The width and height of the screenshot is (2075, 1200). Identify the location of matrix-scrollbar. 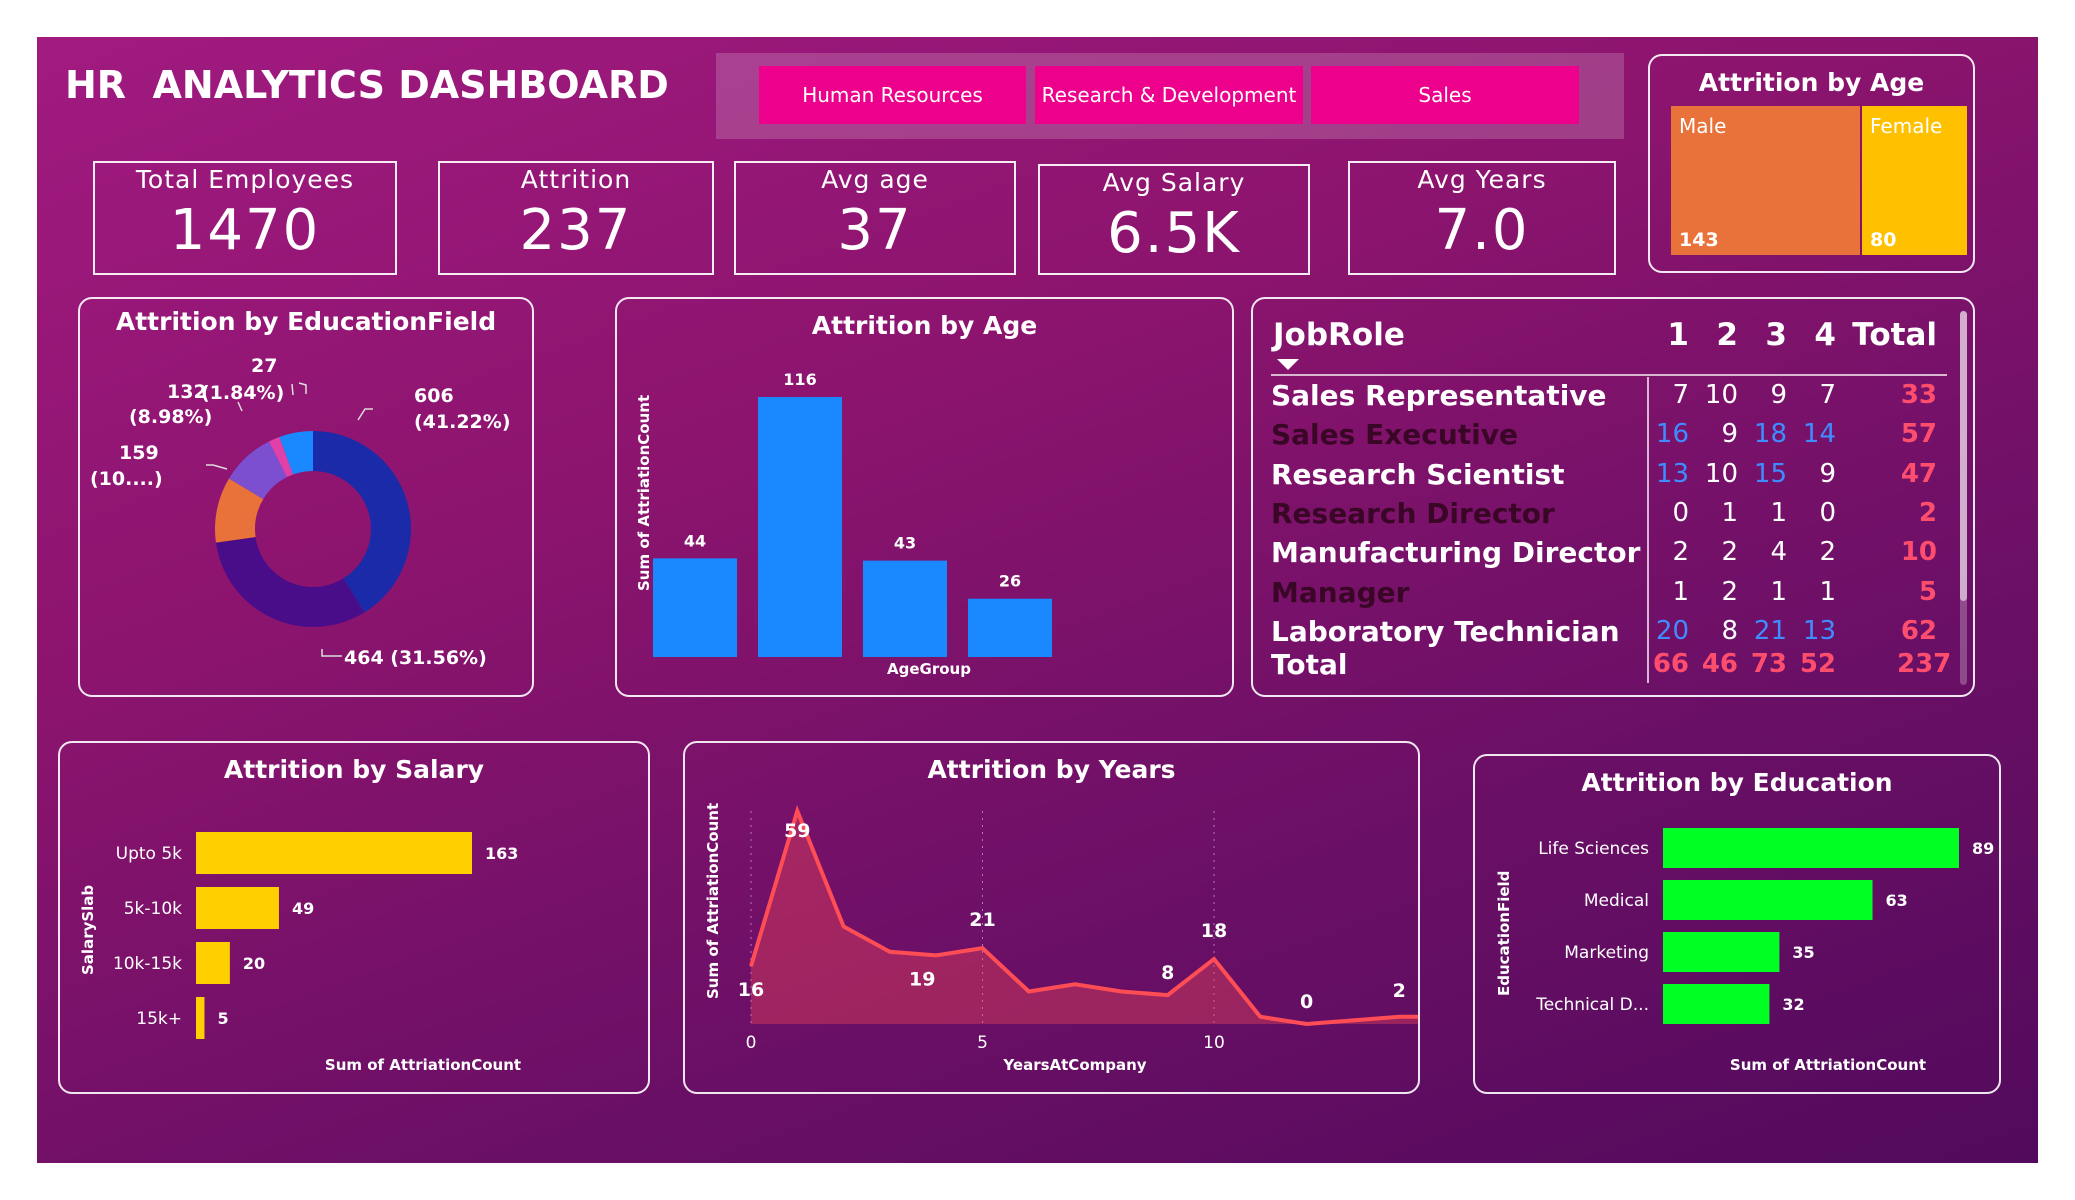
(1963, 498).